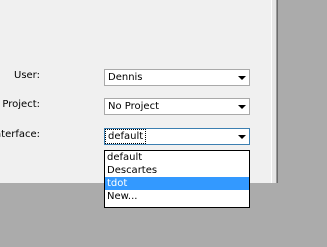 This screenshot has width=327, height=247. I want to click on project-label: Project:, so click(21, 104).